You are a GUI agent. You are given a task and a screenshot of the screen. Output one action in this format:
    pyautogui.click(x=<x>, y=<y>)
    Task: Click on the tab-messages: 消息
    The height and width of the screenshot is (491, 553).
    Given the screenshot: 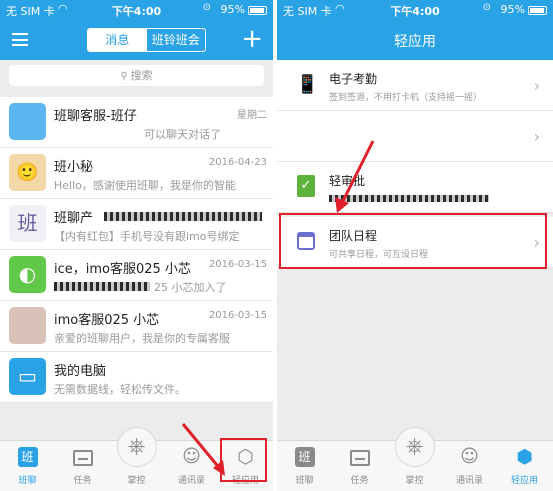 What is the action you would take?
    pyautogui.click(x=117, y=40)
    